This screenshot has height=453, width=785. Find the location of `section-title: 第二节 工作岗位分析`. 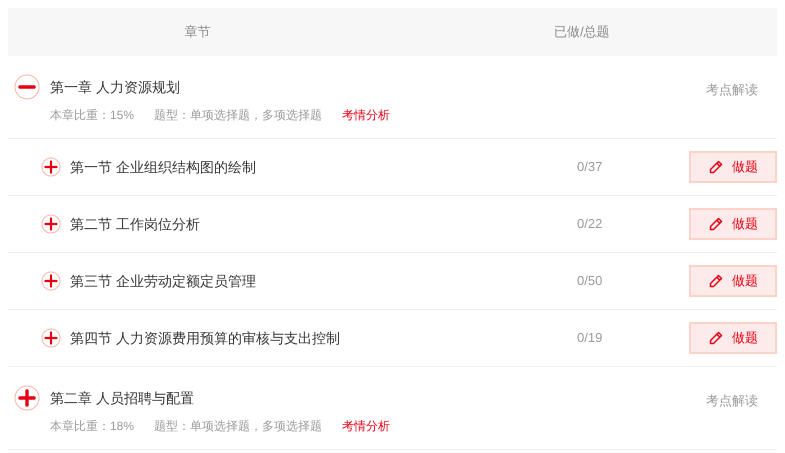

section-title: 第二节 工作岗位分析 is located at coordinates (135, 224).